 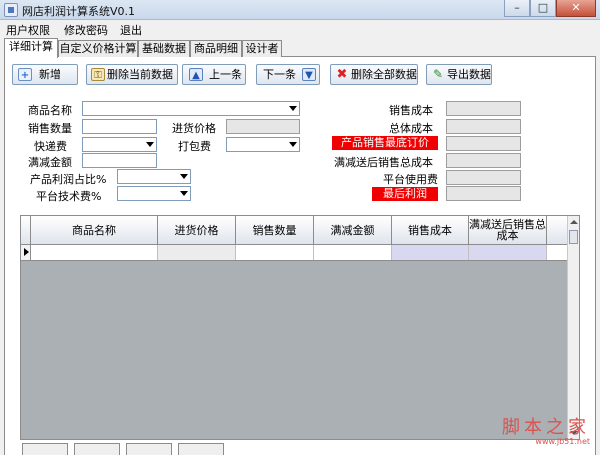 What do you see at coordinates (154, 193) in the screenshot?
I see `platform-fee-select` at bounding box center [154, 193].